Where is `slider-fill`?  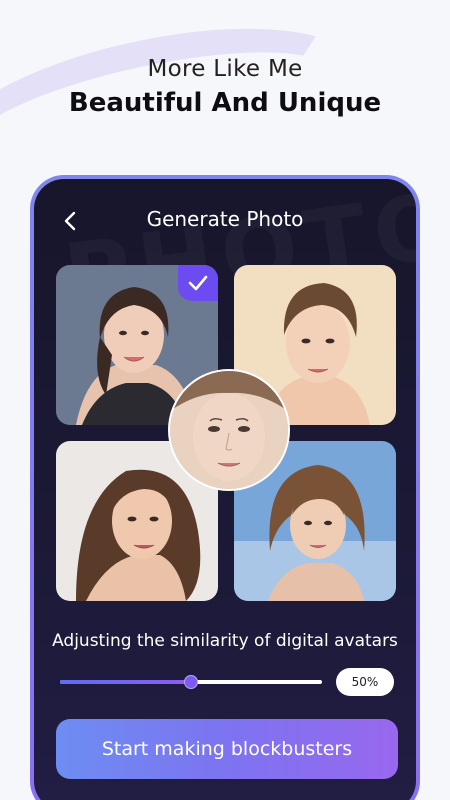
slider-fill is located at coordinates (125, 682).